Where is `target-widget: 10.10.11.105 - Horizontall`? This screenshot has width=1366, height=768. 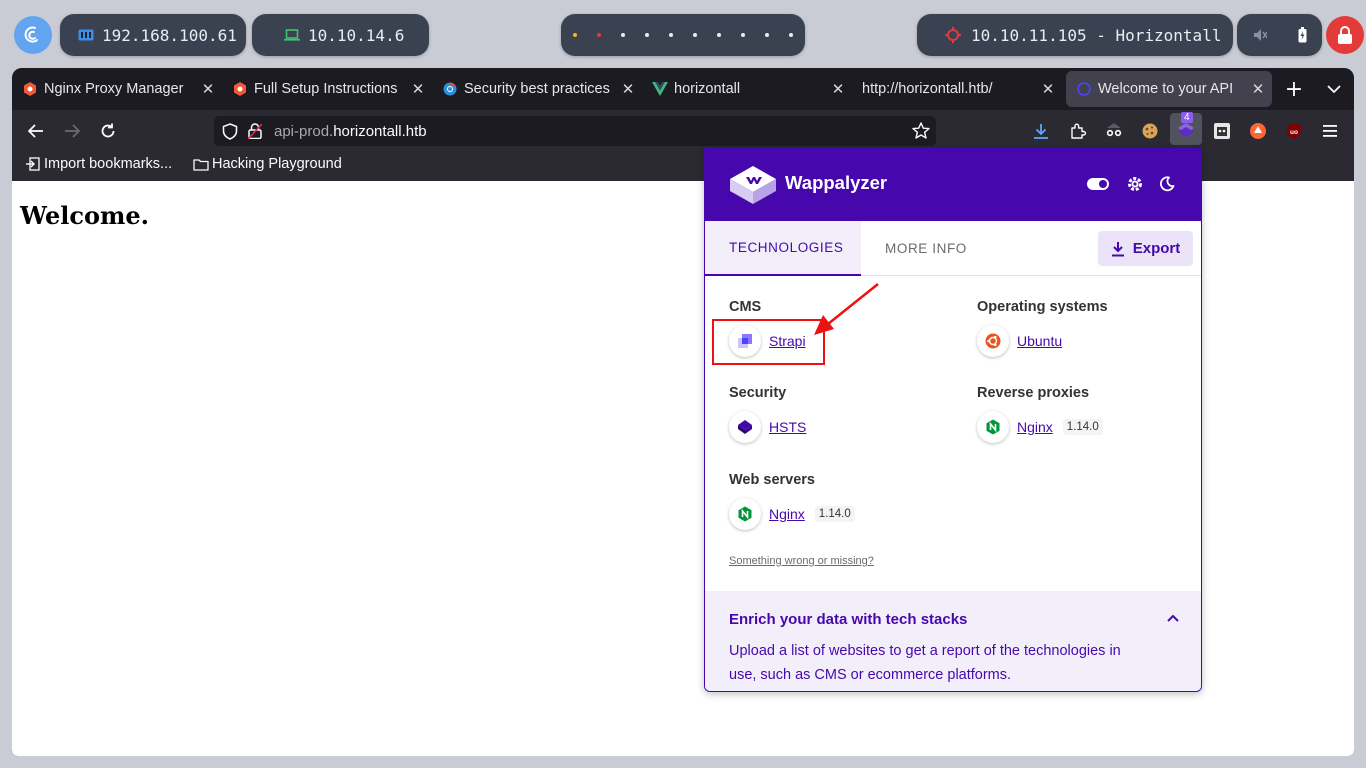
target-widget: 10.10.11.105 - Horizontall is located at coordinates (1075, 35).